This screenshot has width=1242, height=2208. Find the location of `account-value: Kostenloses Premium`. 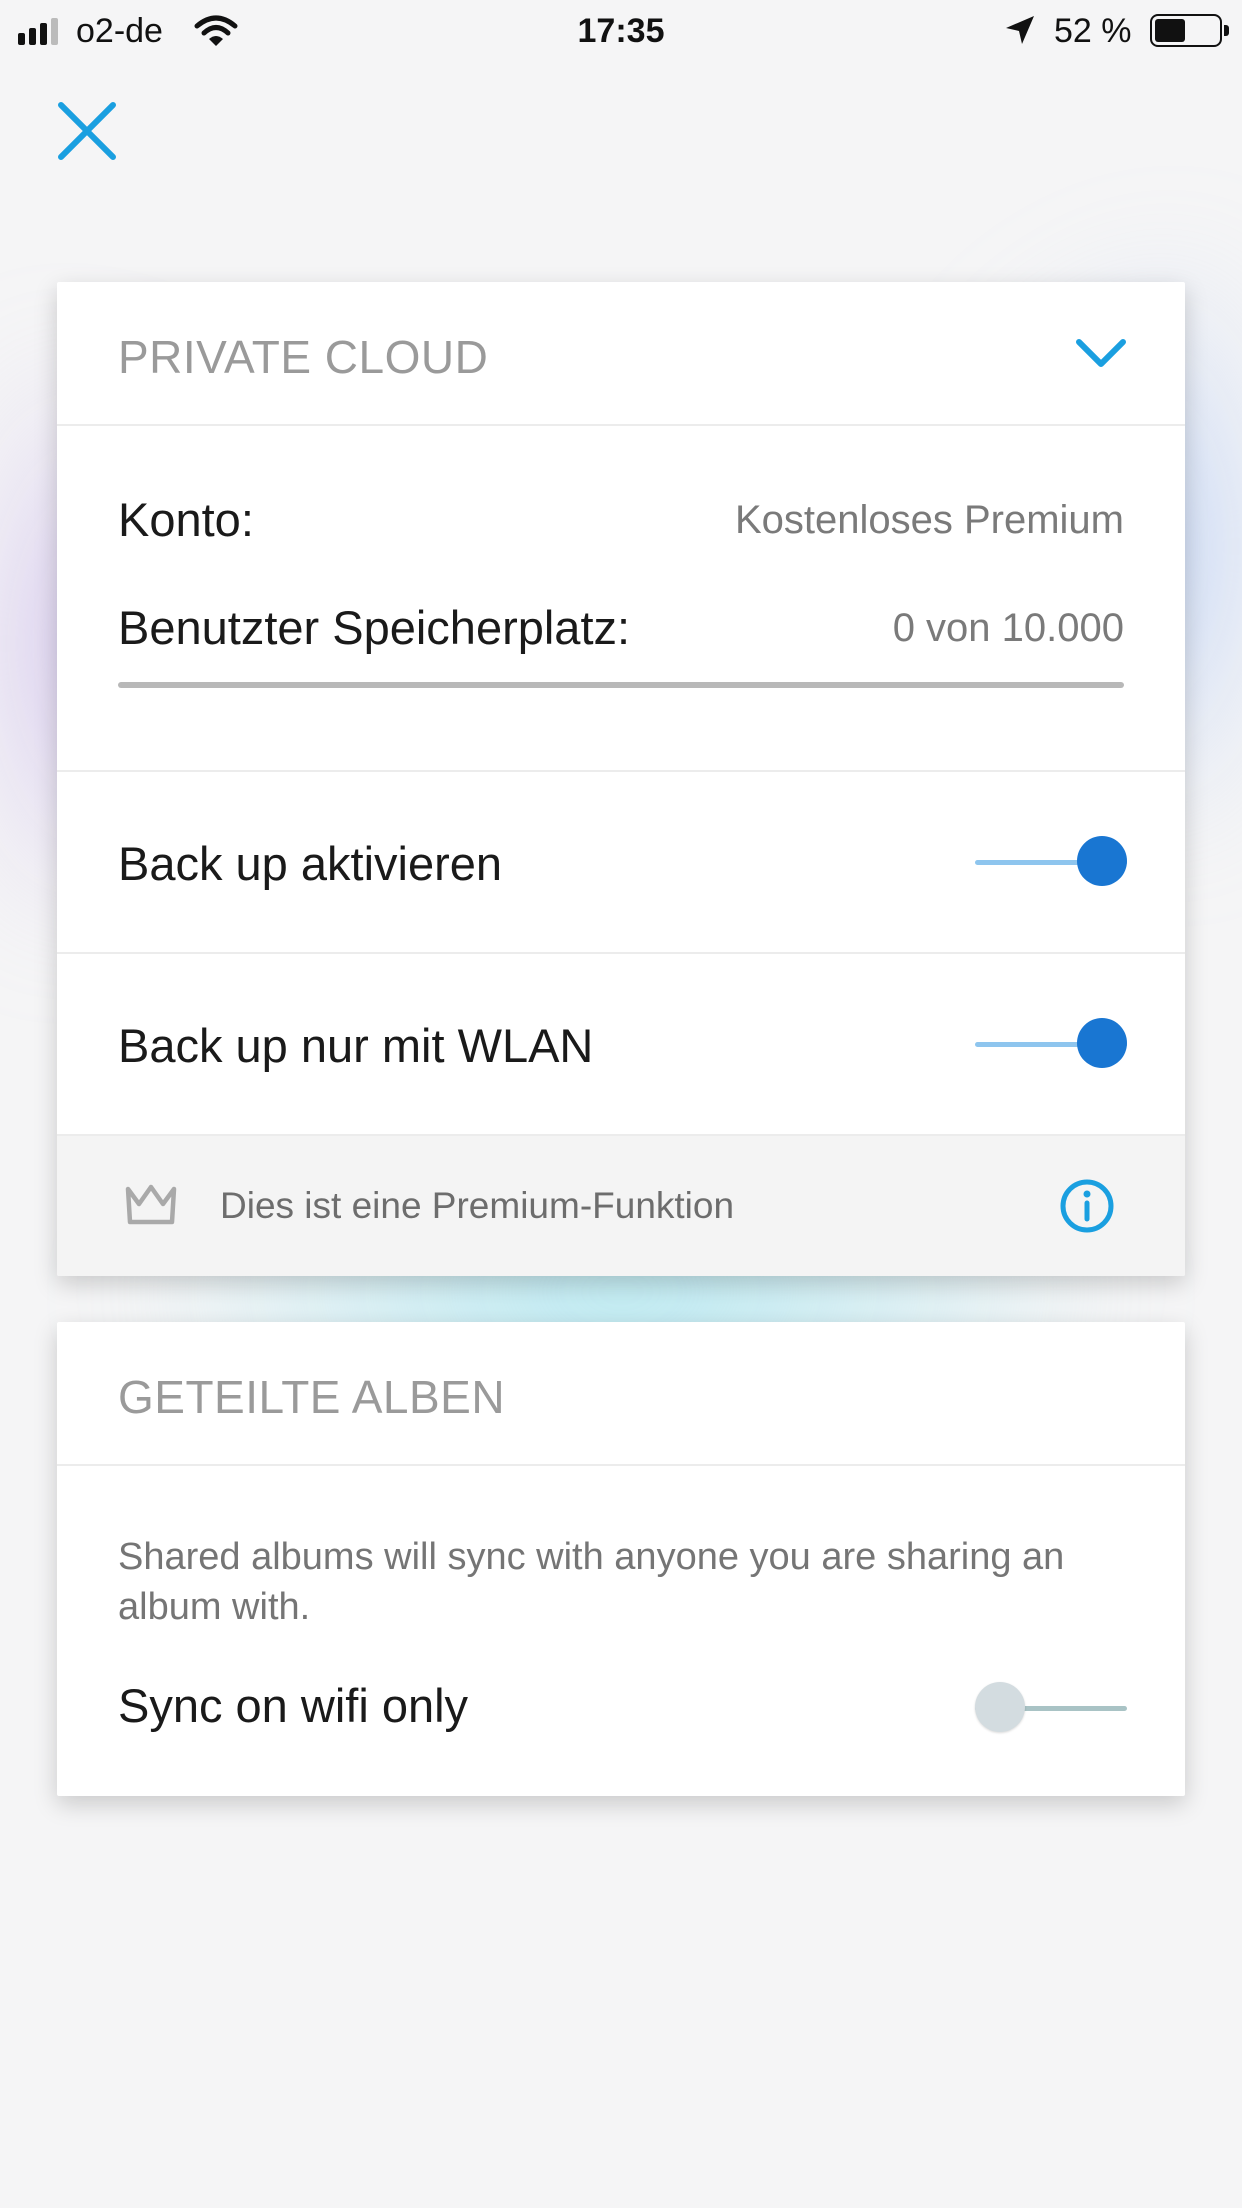

account-value: Kostenloses Premium is located at coordinates (929, 520).